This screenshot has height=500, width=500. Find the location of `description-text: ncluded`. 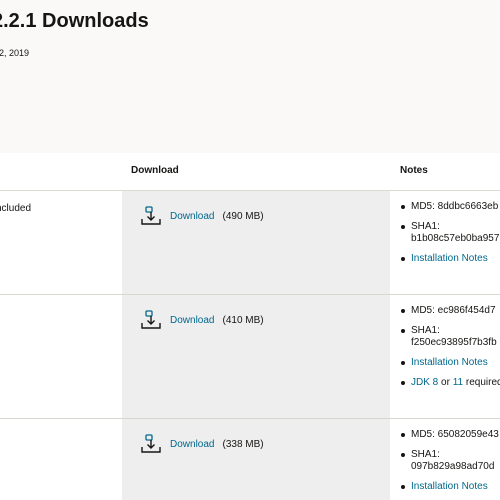

description-text: ncluded is located at coordinates (16, 208).